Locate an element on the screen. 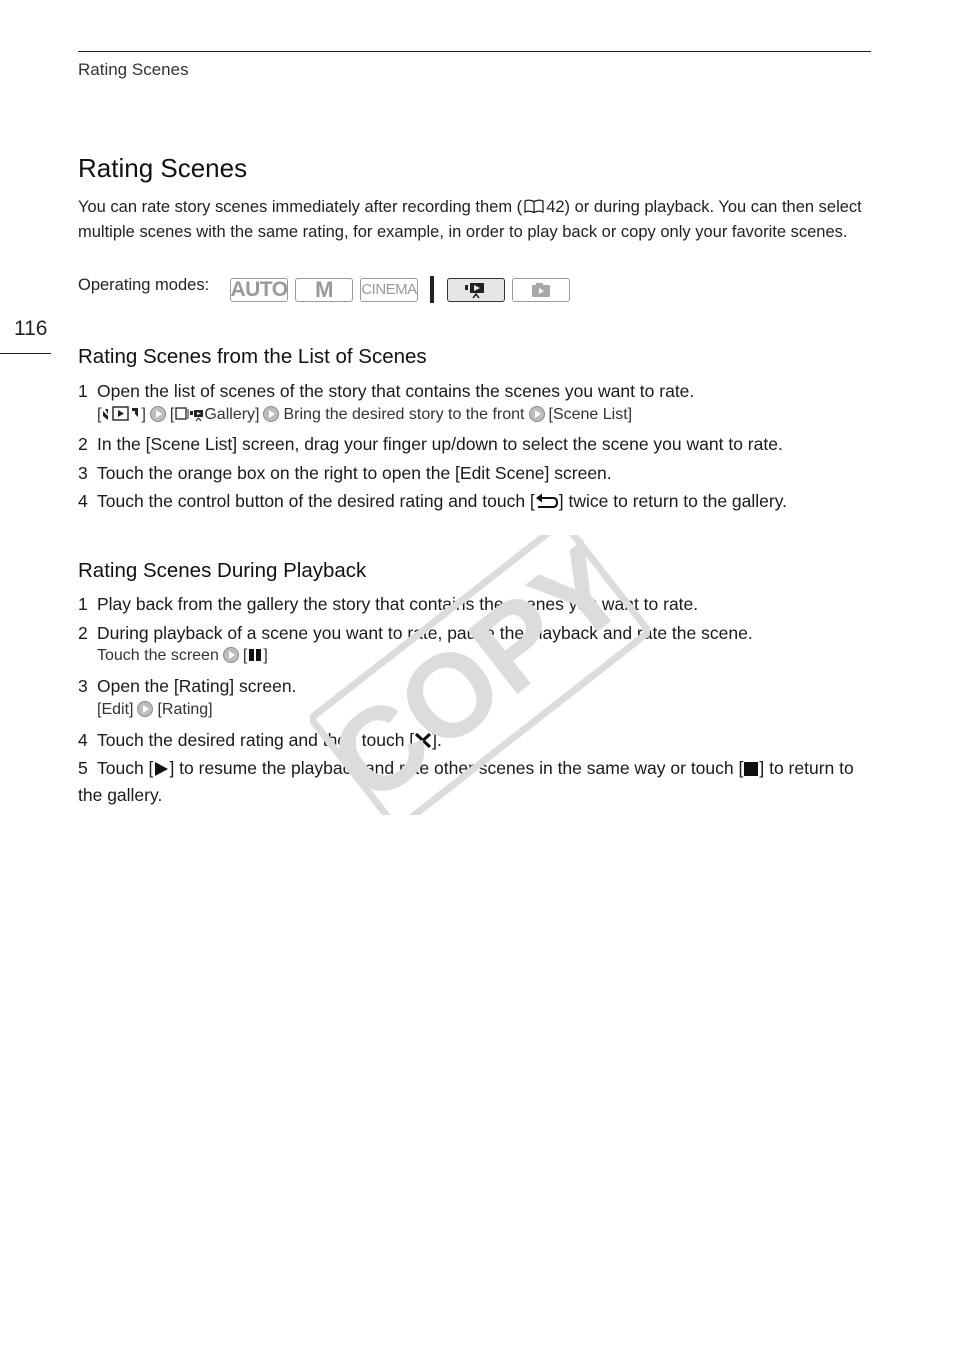 The width and height of the screenshot is (954, 1352). bring-story-text: Bring the desired story to the front is located at coordinates (404, 414).